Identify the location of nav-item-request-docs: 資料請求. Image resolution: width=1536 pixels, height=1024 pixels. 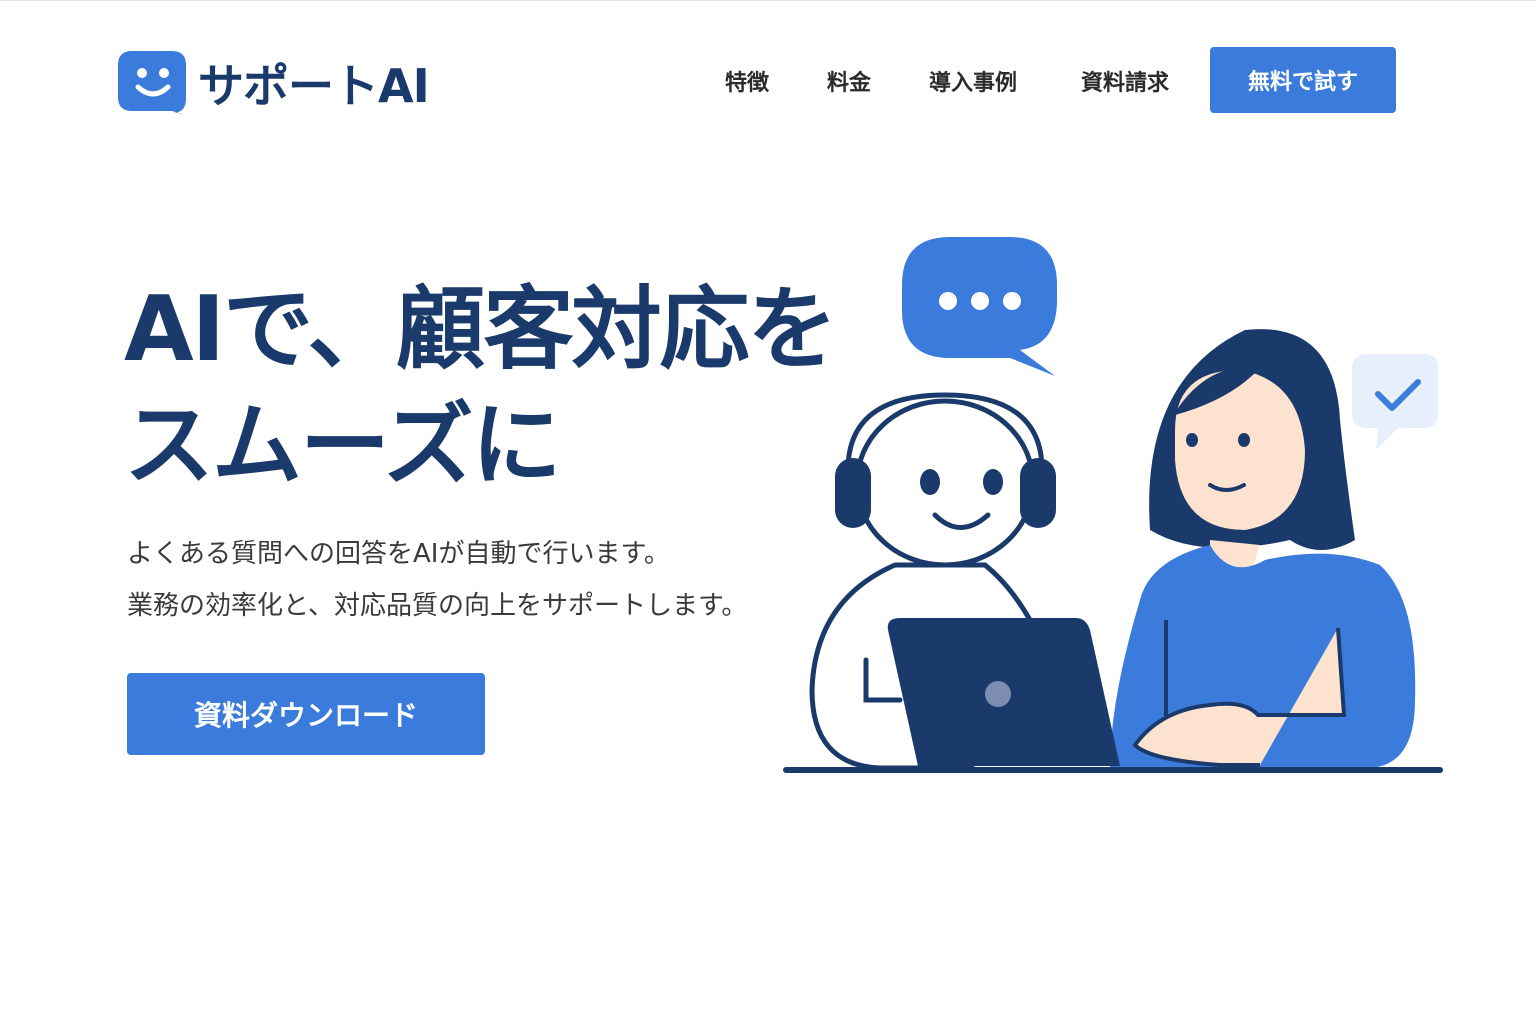
(1125, 81).